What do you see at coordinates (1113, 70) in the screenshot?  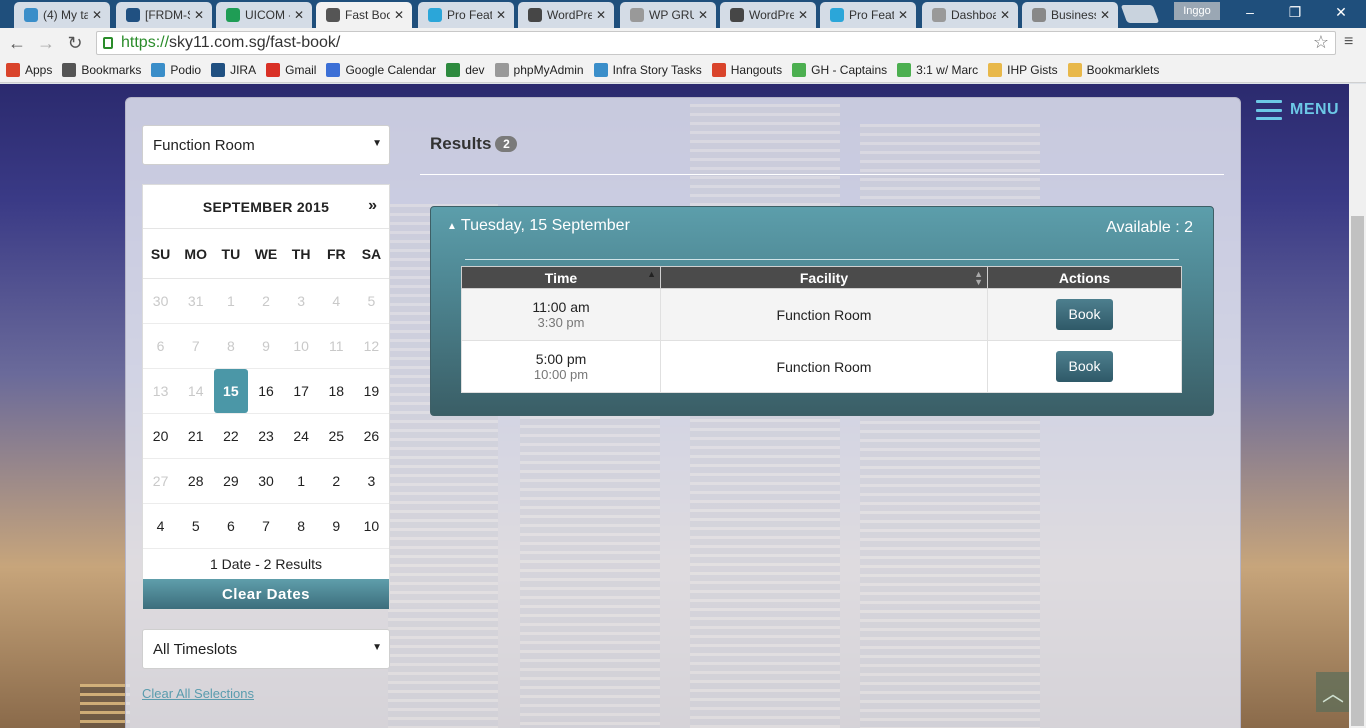 I see `bookmark-item: Bookmarklets` at bounding box center [1113, 70].